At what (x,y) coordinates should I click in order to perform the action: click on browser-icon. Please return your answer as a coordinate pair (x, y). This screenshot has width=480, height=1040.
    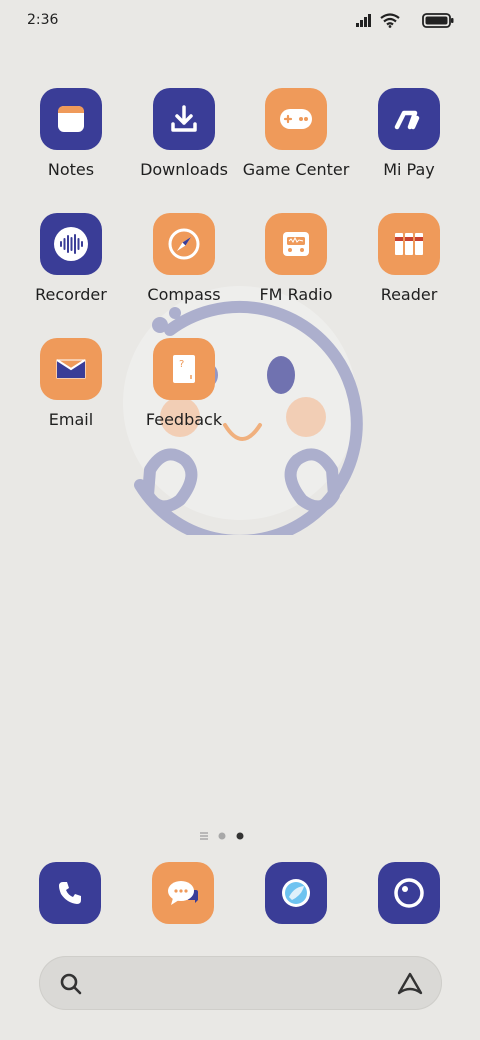
    Looking at the image, I should click on (296, 893).